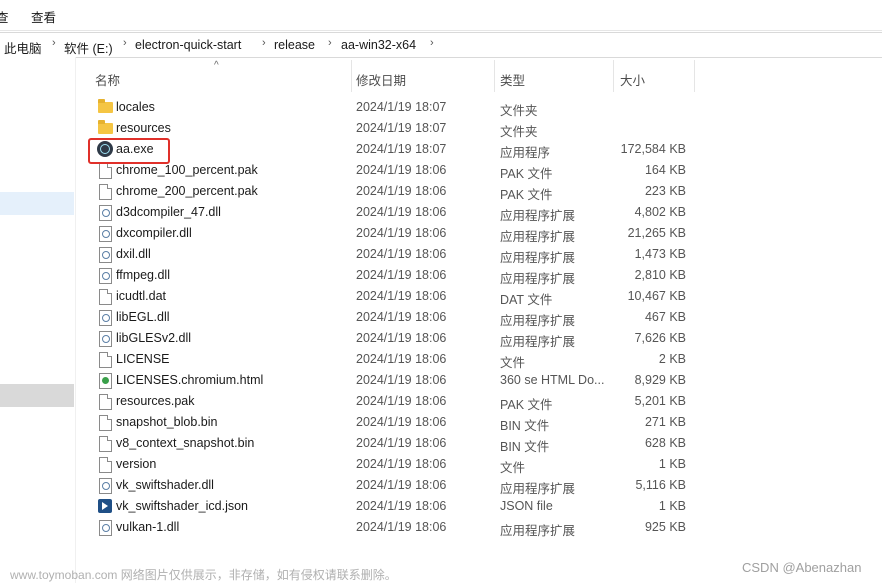 Image resolution: width=882 pixels, height=583 pixels. Describe the element at coordinates (392, 464) in the screenshot. I see `file-row: version 2024/1/19 18:06 文件 1 KB` at that location.